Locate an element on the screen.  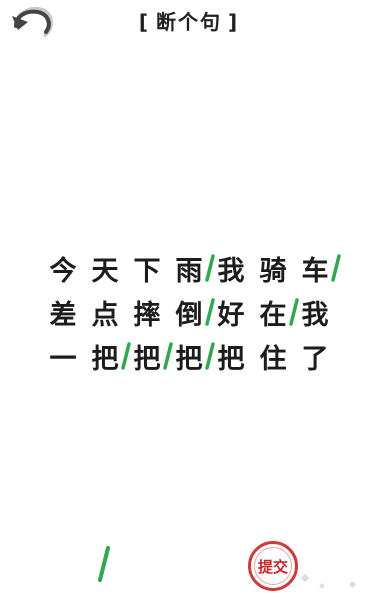
submit-button: 提交 is located at coordinates (273, 566).